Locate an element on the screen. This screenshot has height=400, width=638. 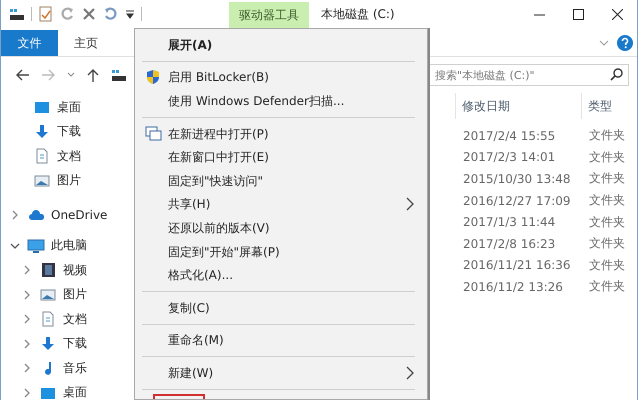
file-tab: 文件 is located at coordinates (29, 43).